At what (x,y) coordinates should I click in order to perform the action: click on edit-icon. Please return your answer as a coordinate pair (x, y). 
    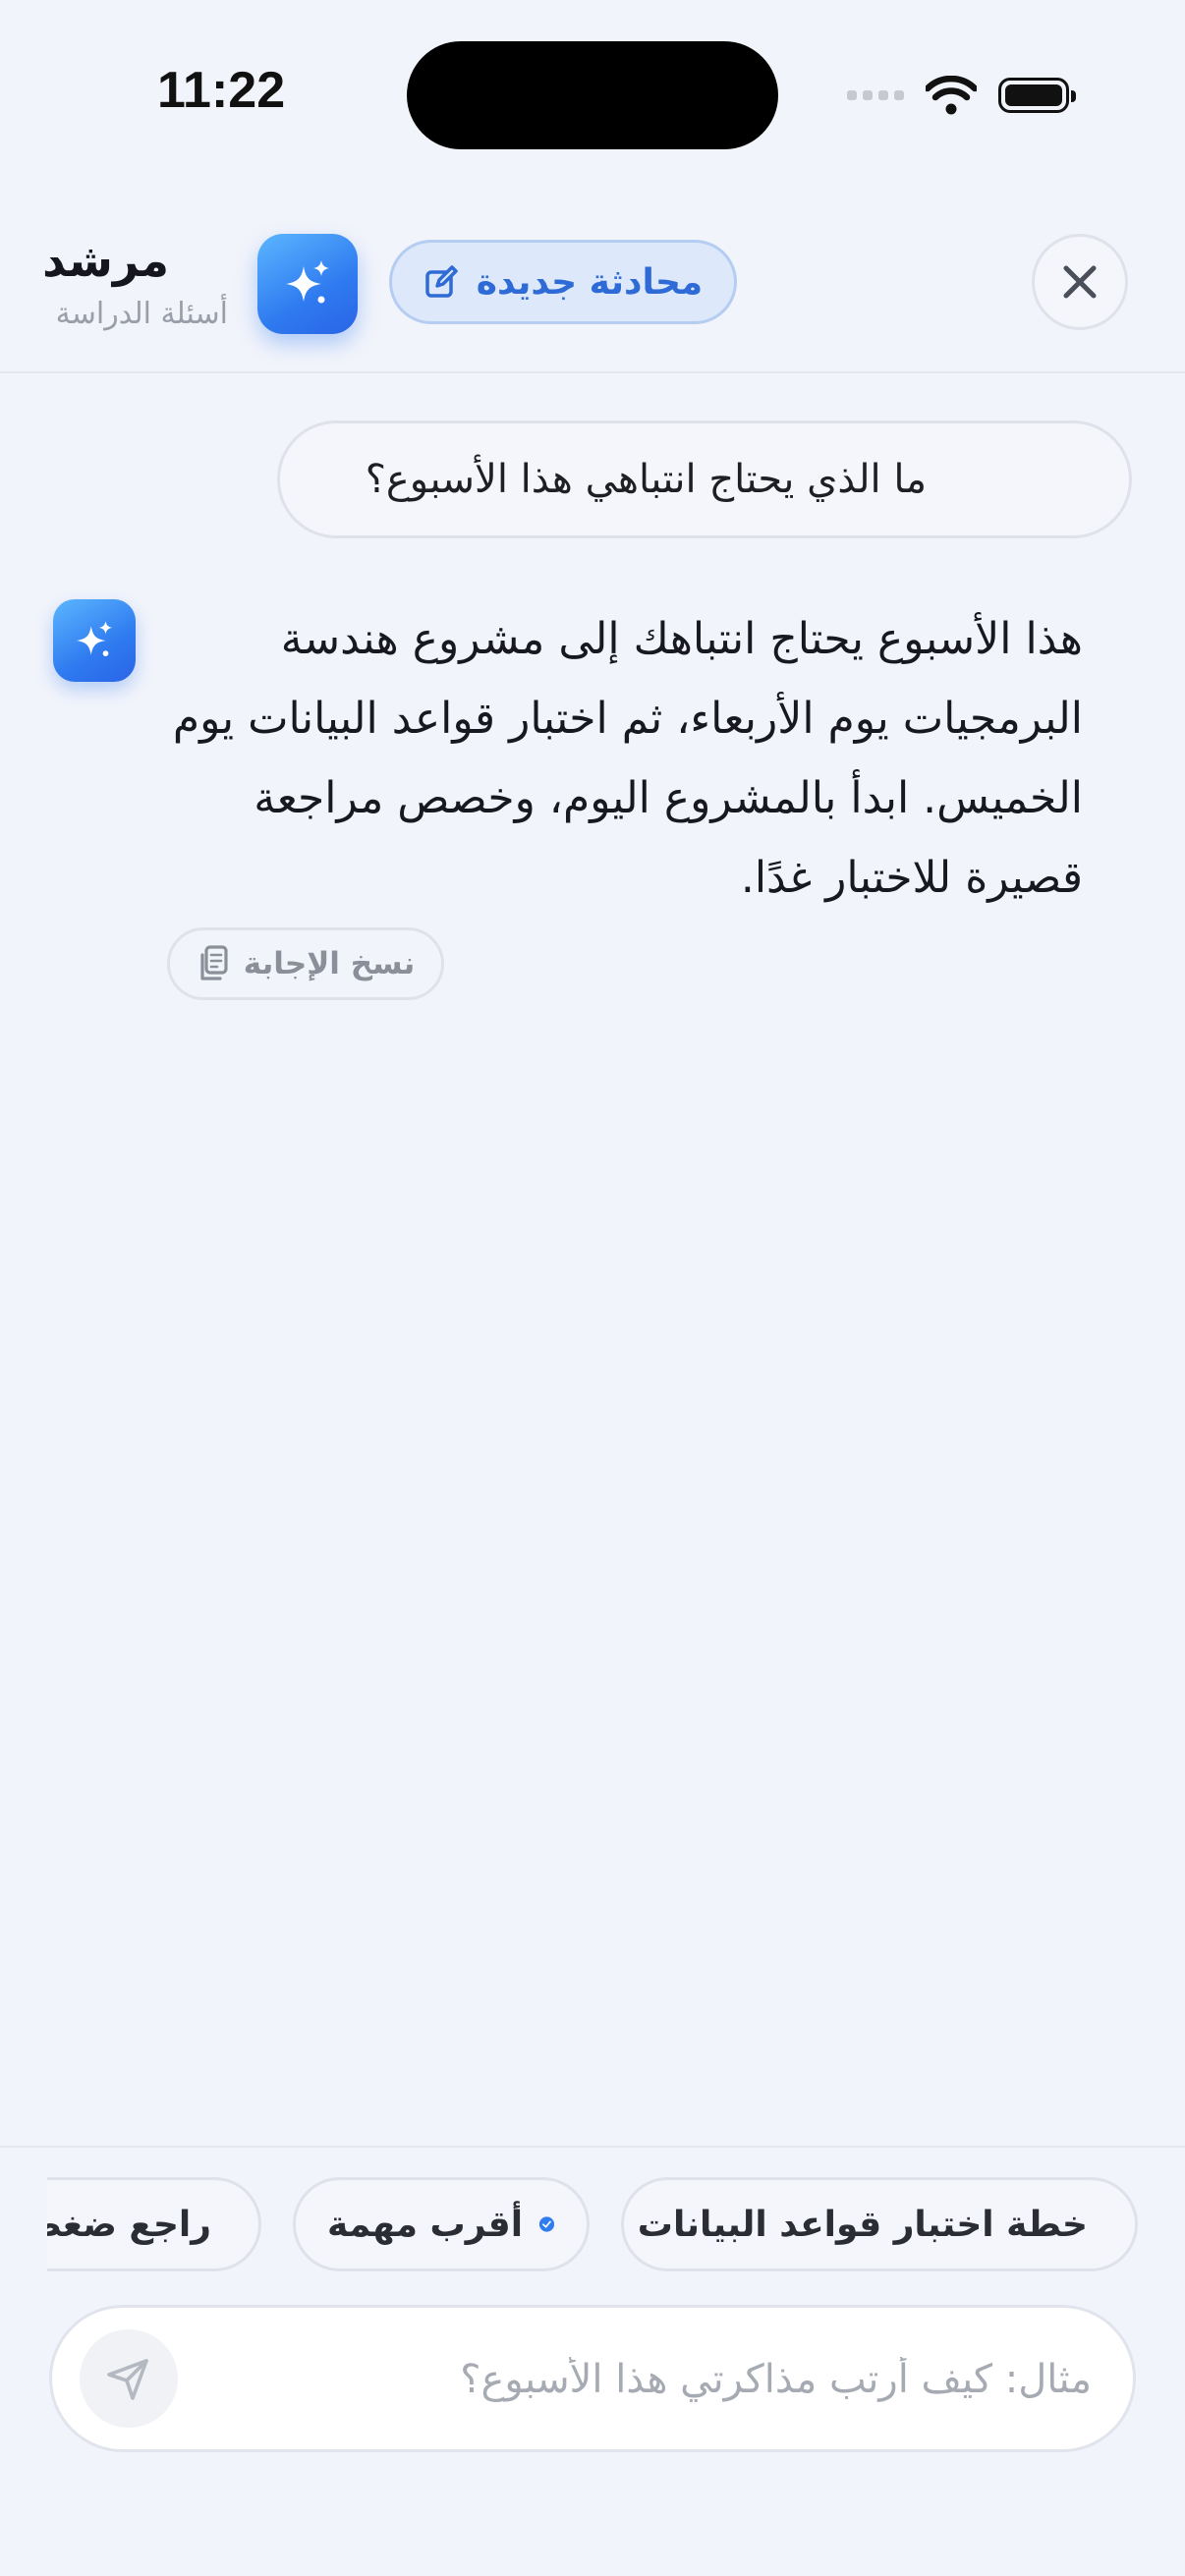
    Looking at the image, I should click on (442, 281).